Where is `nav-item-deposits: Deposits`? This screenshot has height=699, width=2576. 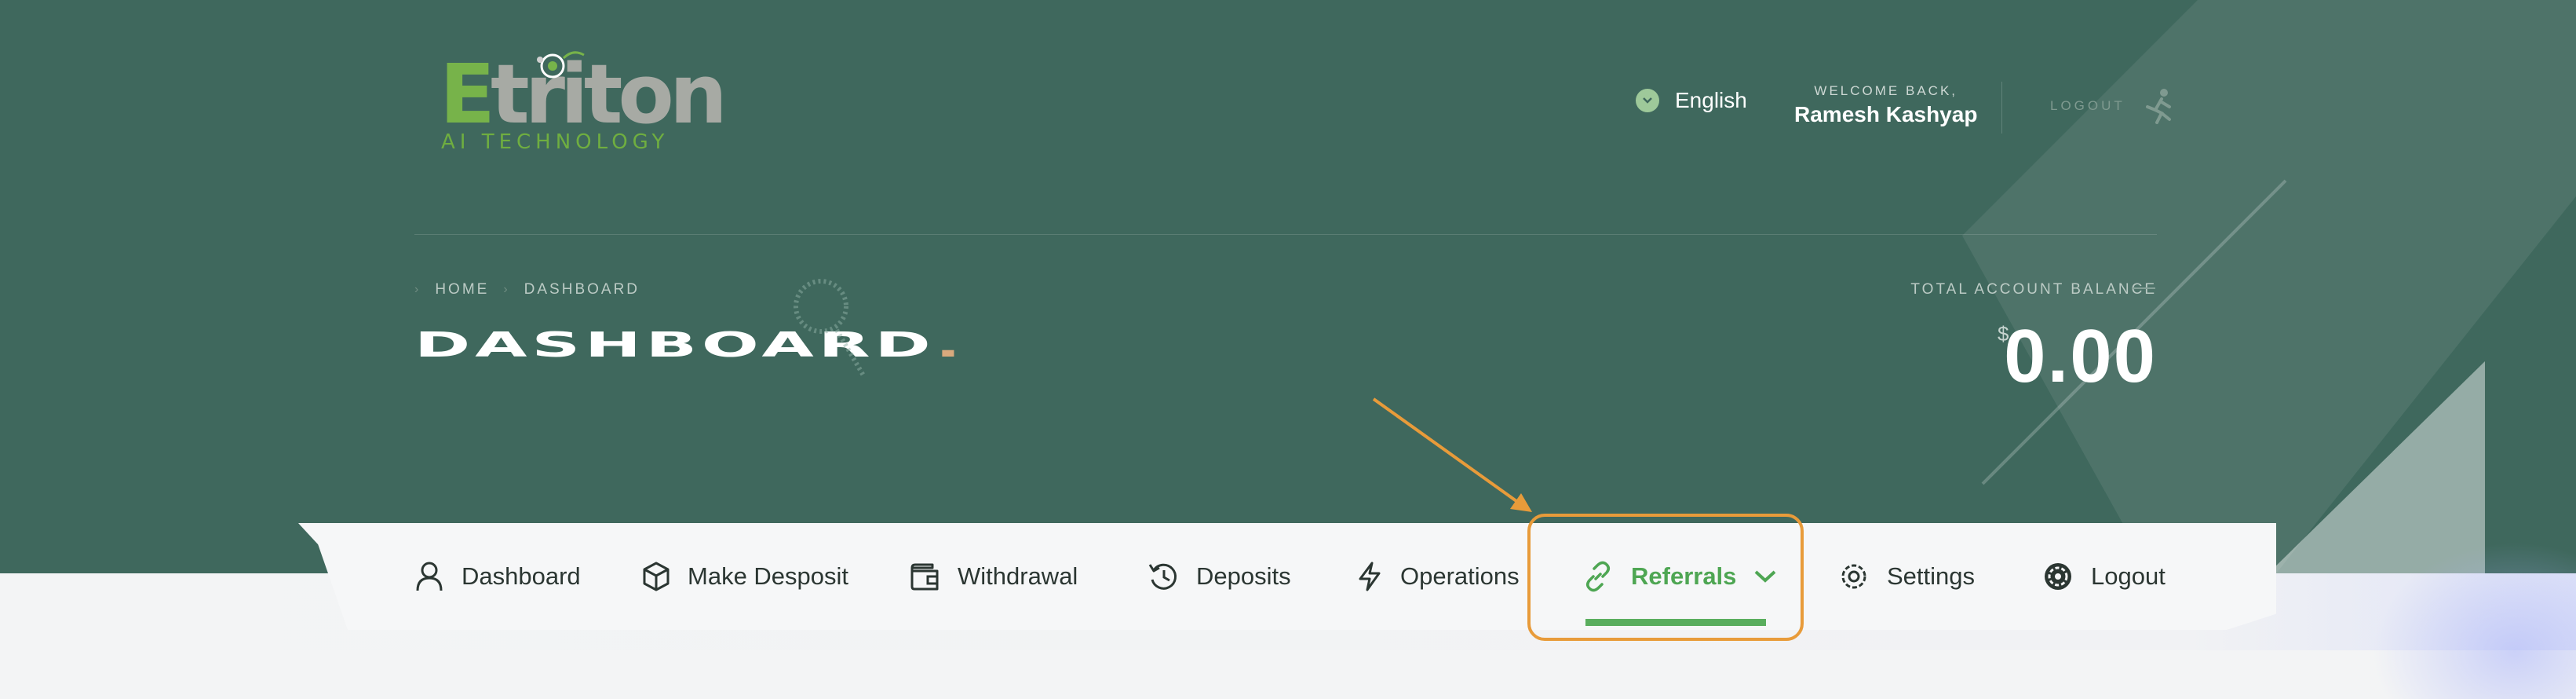 nav-item-deposits: Deposits is located at coordinates (1219, 576).